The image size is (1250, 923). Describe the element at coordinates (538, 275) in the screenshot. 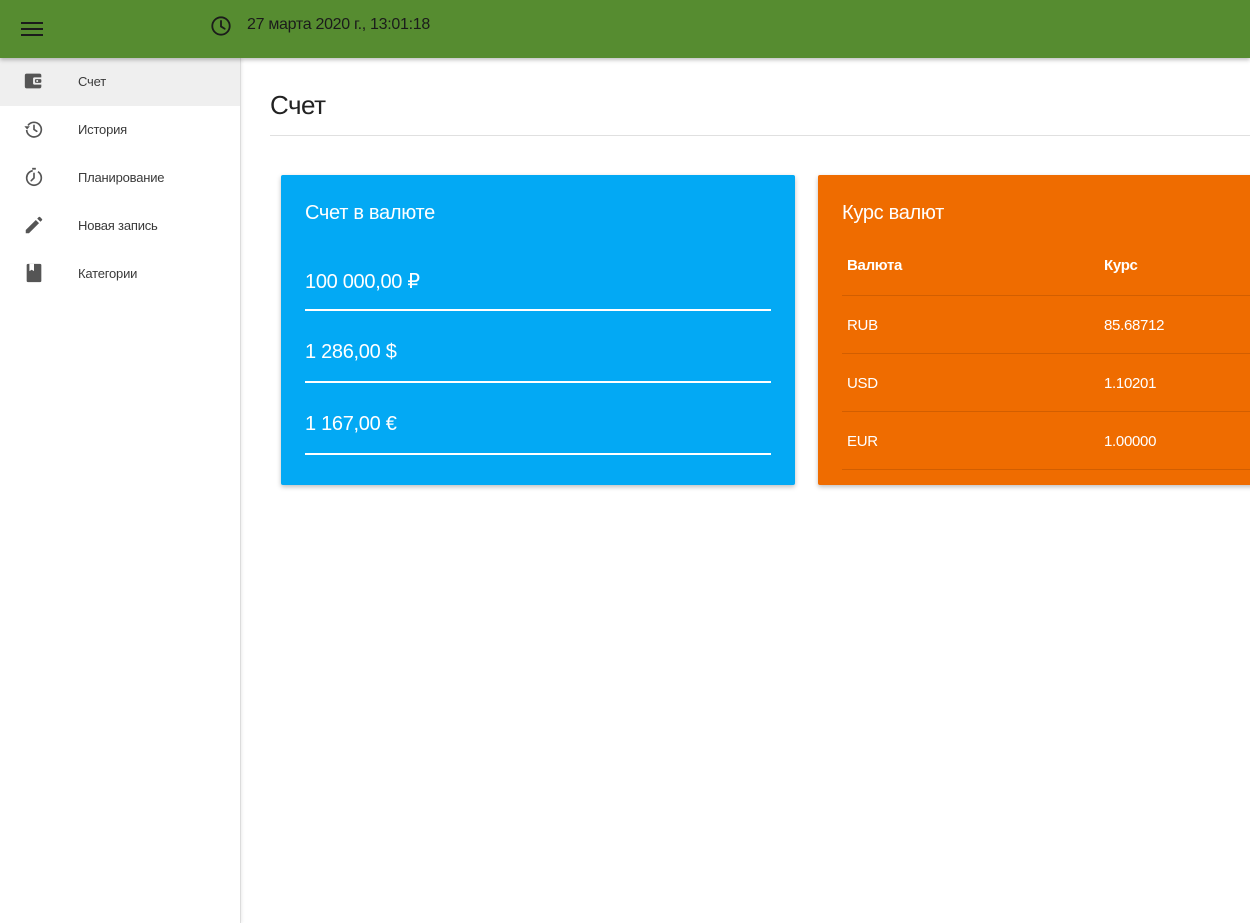

I see `balance-row-rub: 100 000,00 ₽` at that location.